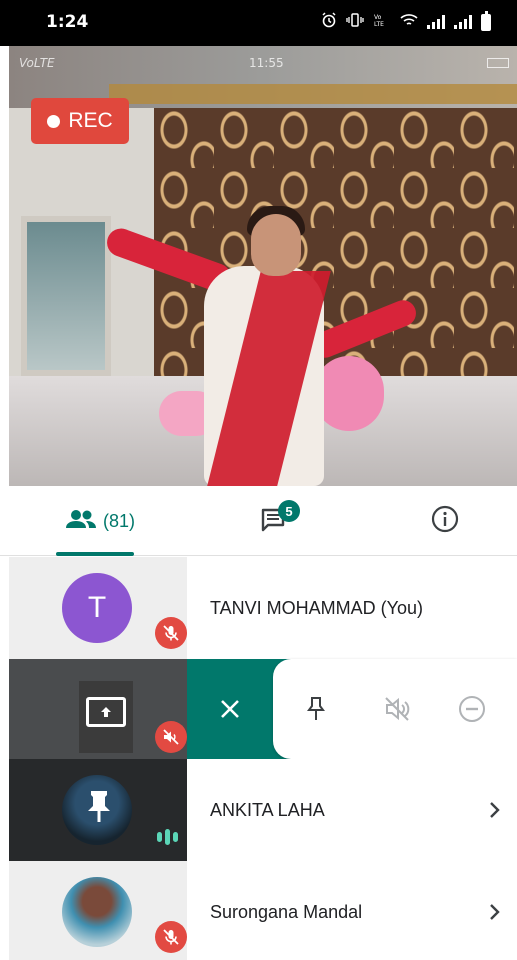 The width and height of the screenshot is (517, 960). Describe the element at coordinates (275, 521) in the screenshot. I see `tab-chat: 5` at that location.